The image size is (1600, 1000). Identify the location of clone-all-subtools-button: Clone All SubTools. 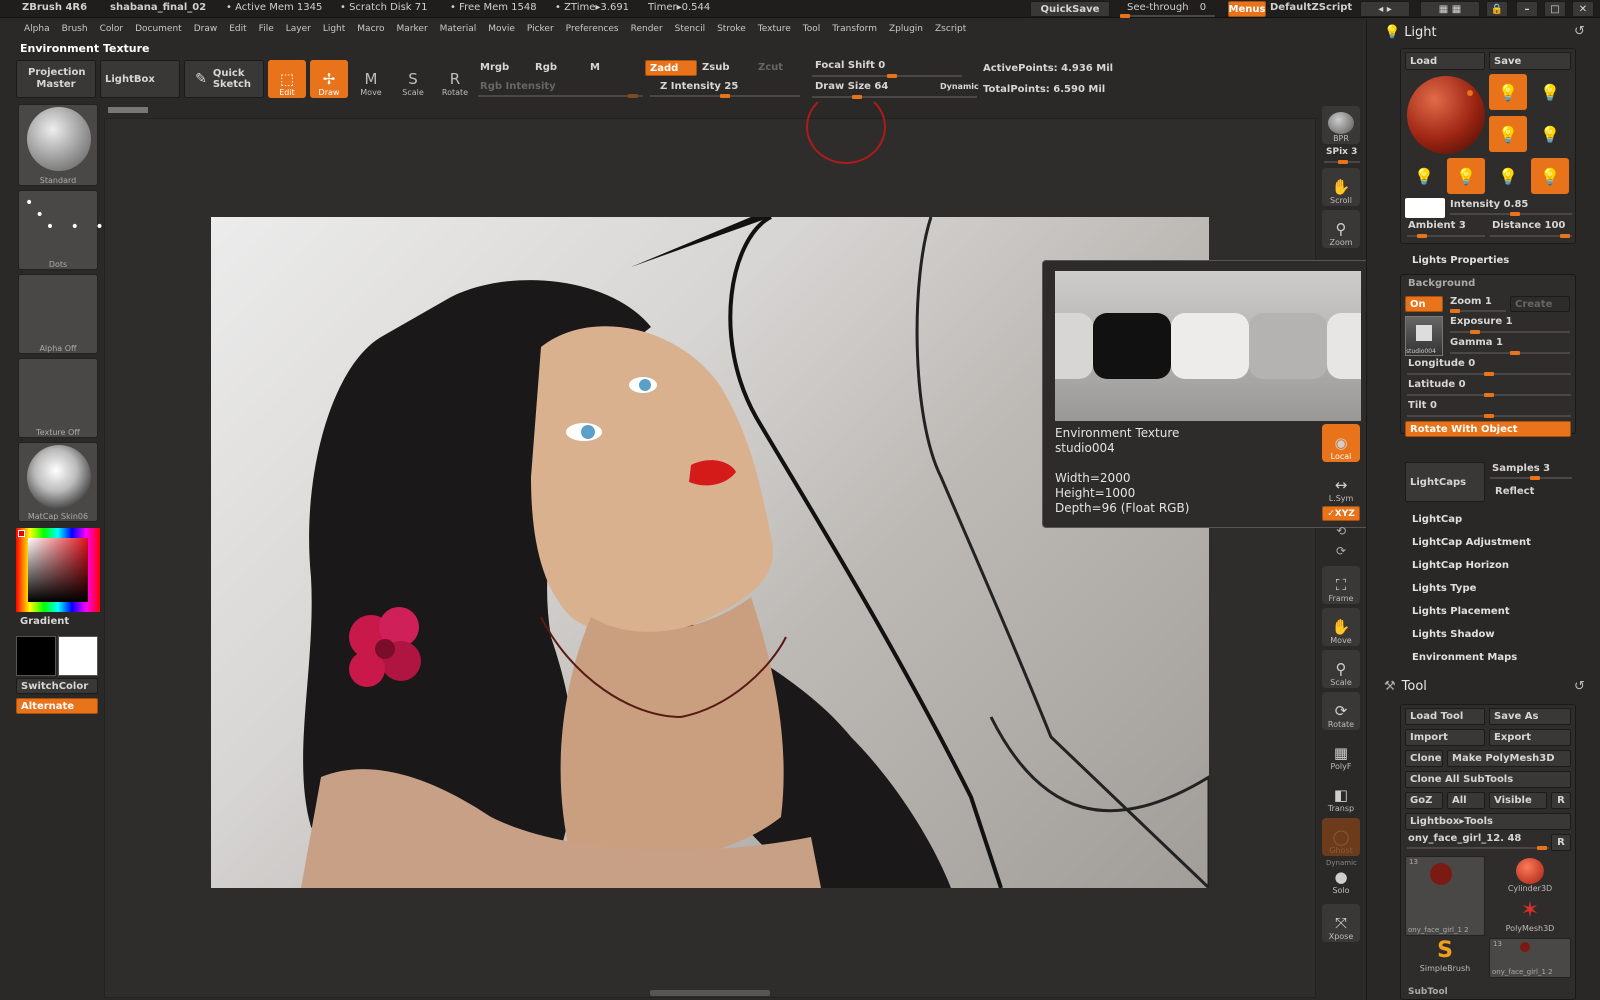
(1488, 779).